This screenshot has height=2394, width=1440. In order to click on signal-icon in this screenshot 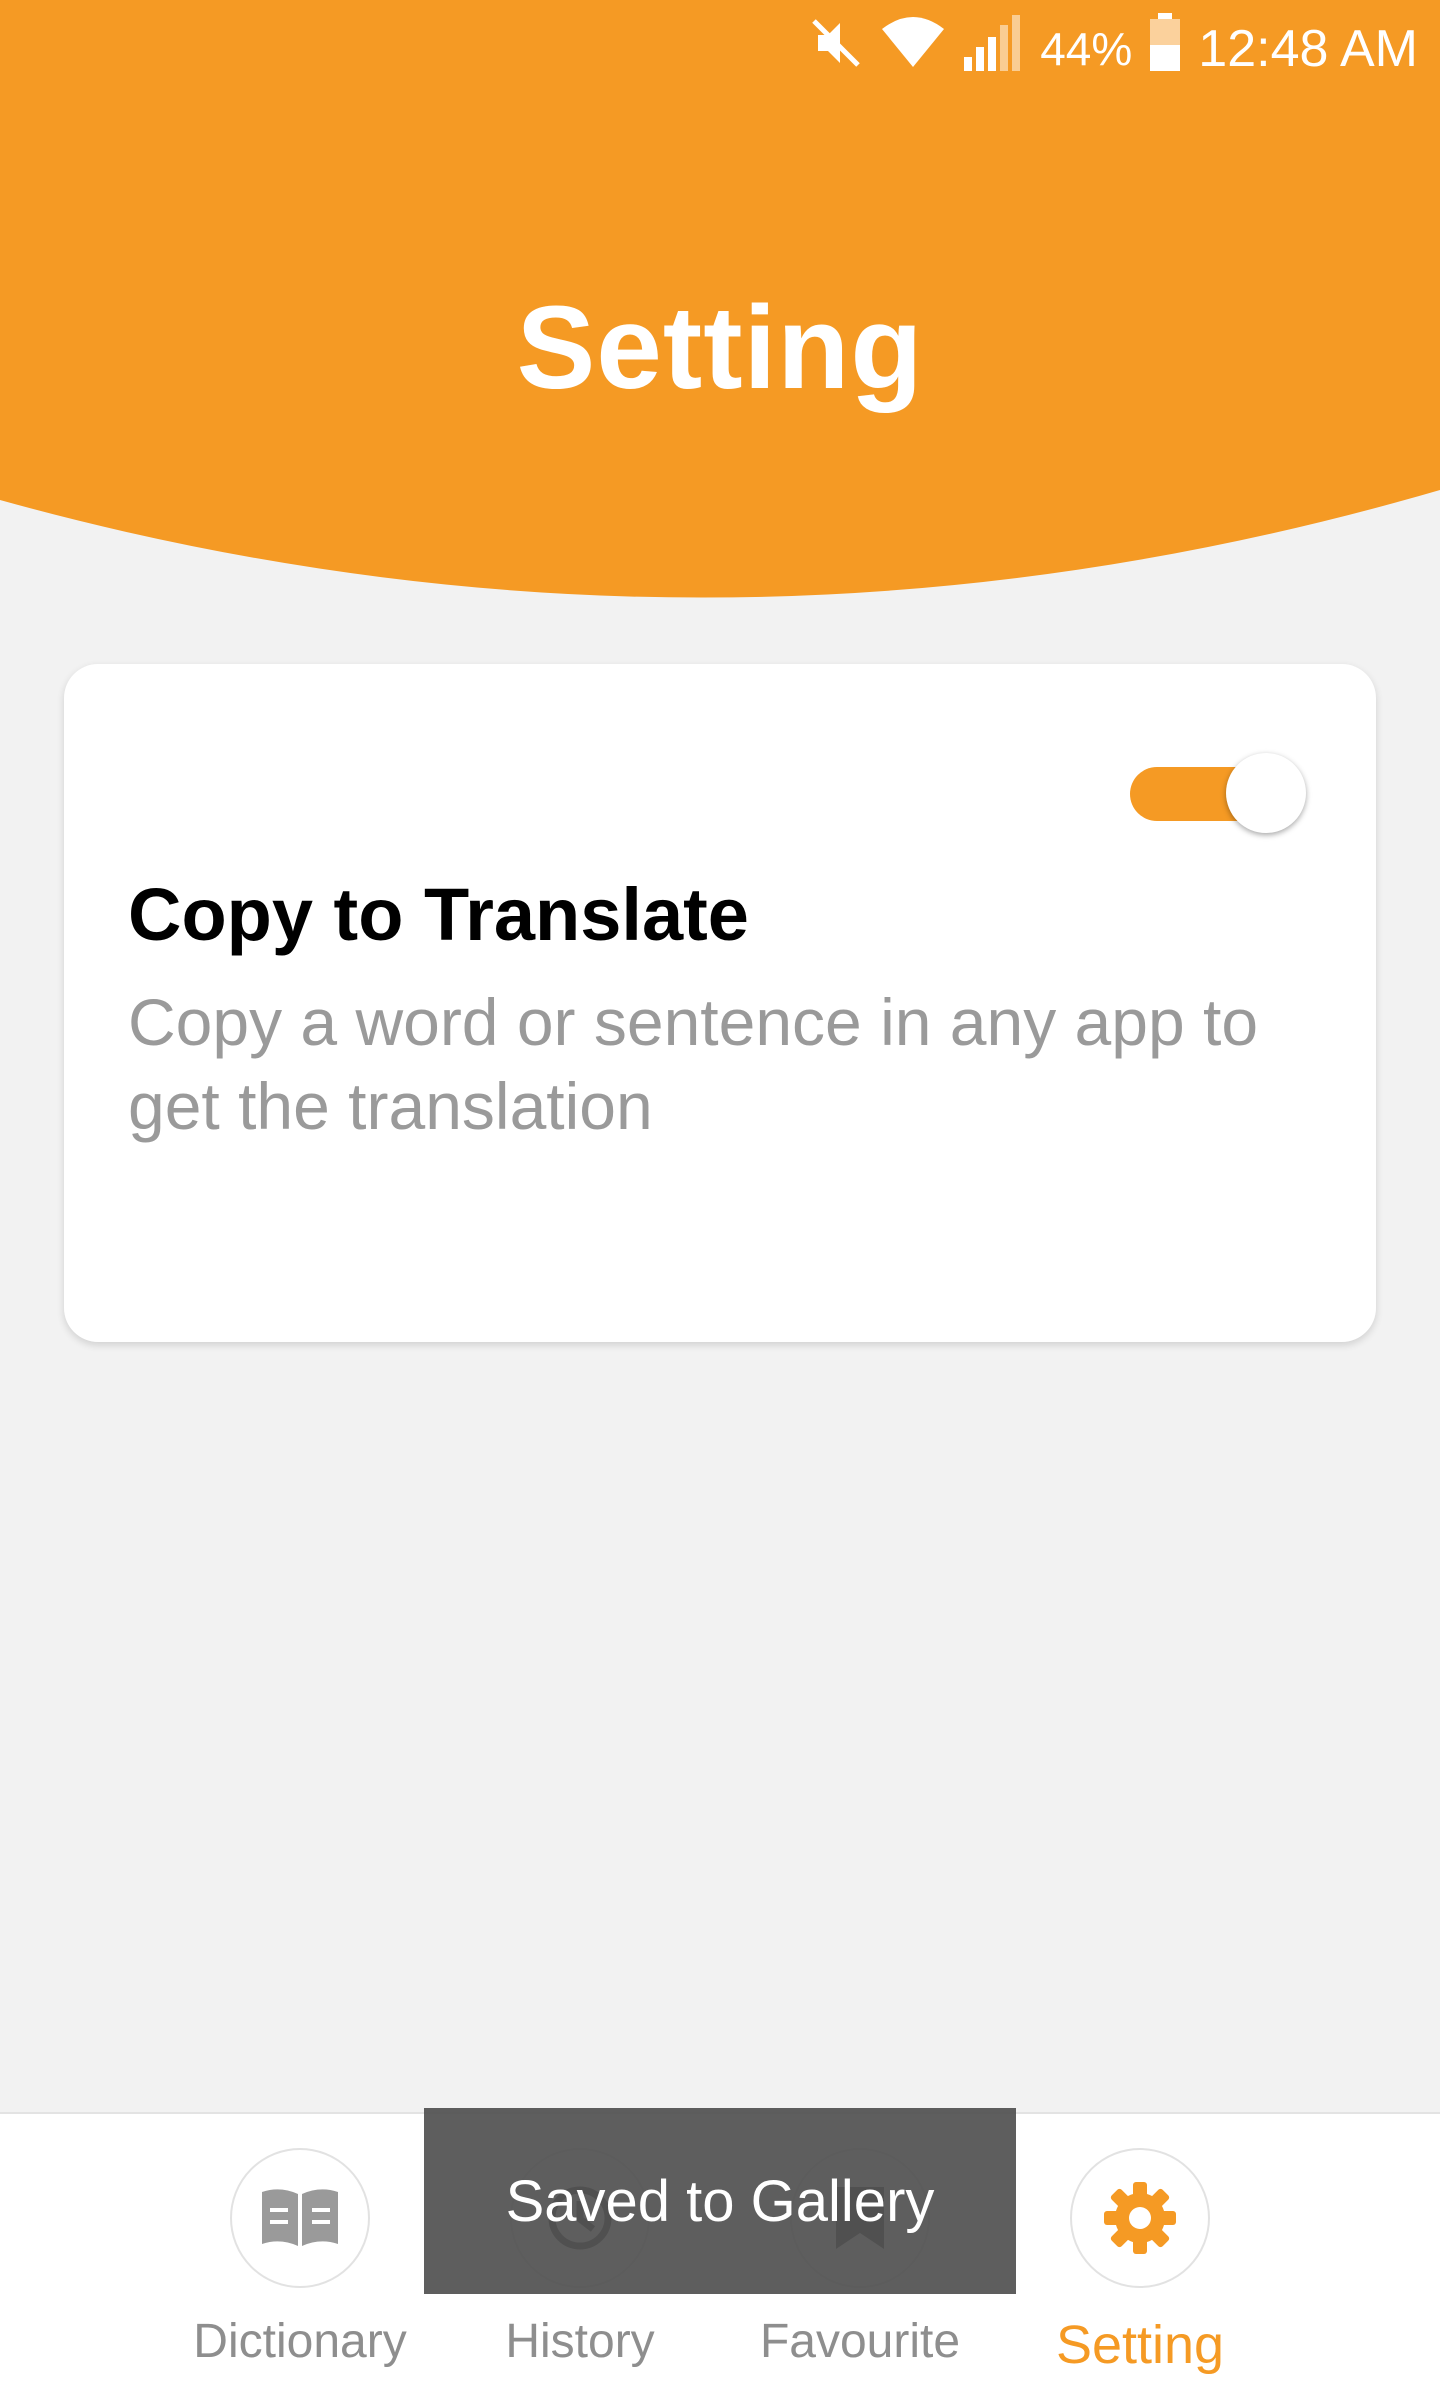, I will do `click(993, 49)`.